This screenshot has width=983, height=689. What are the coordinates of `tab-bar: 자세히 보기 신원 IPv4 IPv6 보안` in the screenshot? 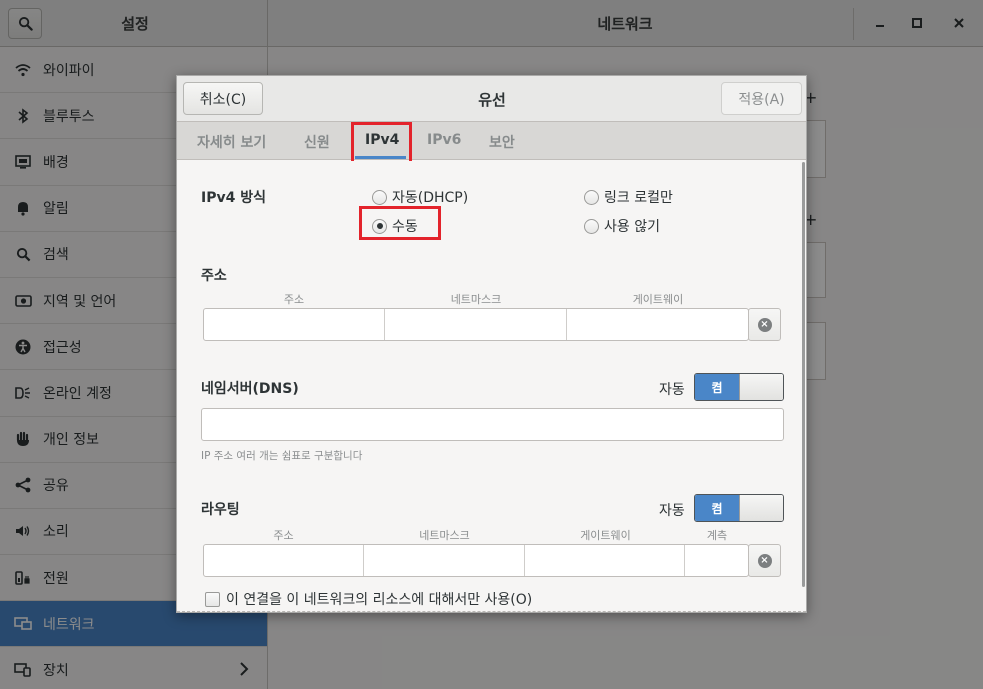 It's located at (491, 143).